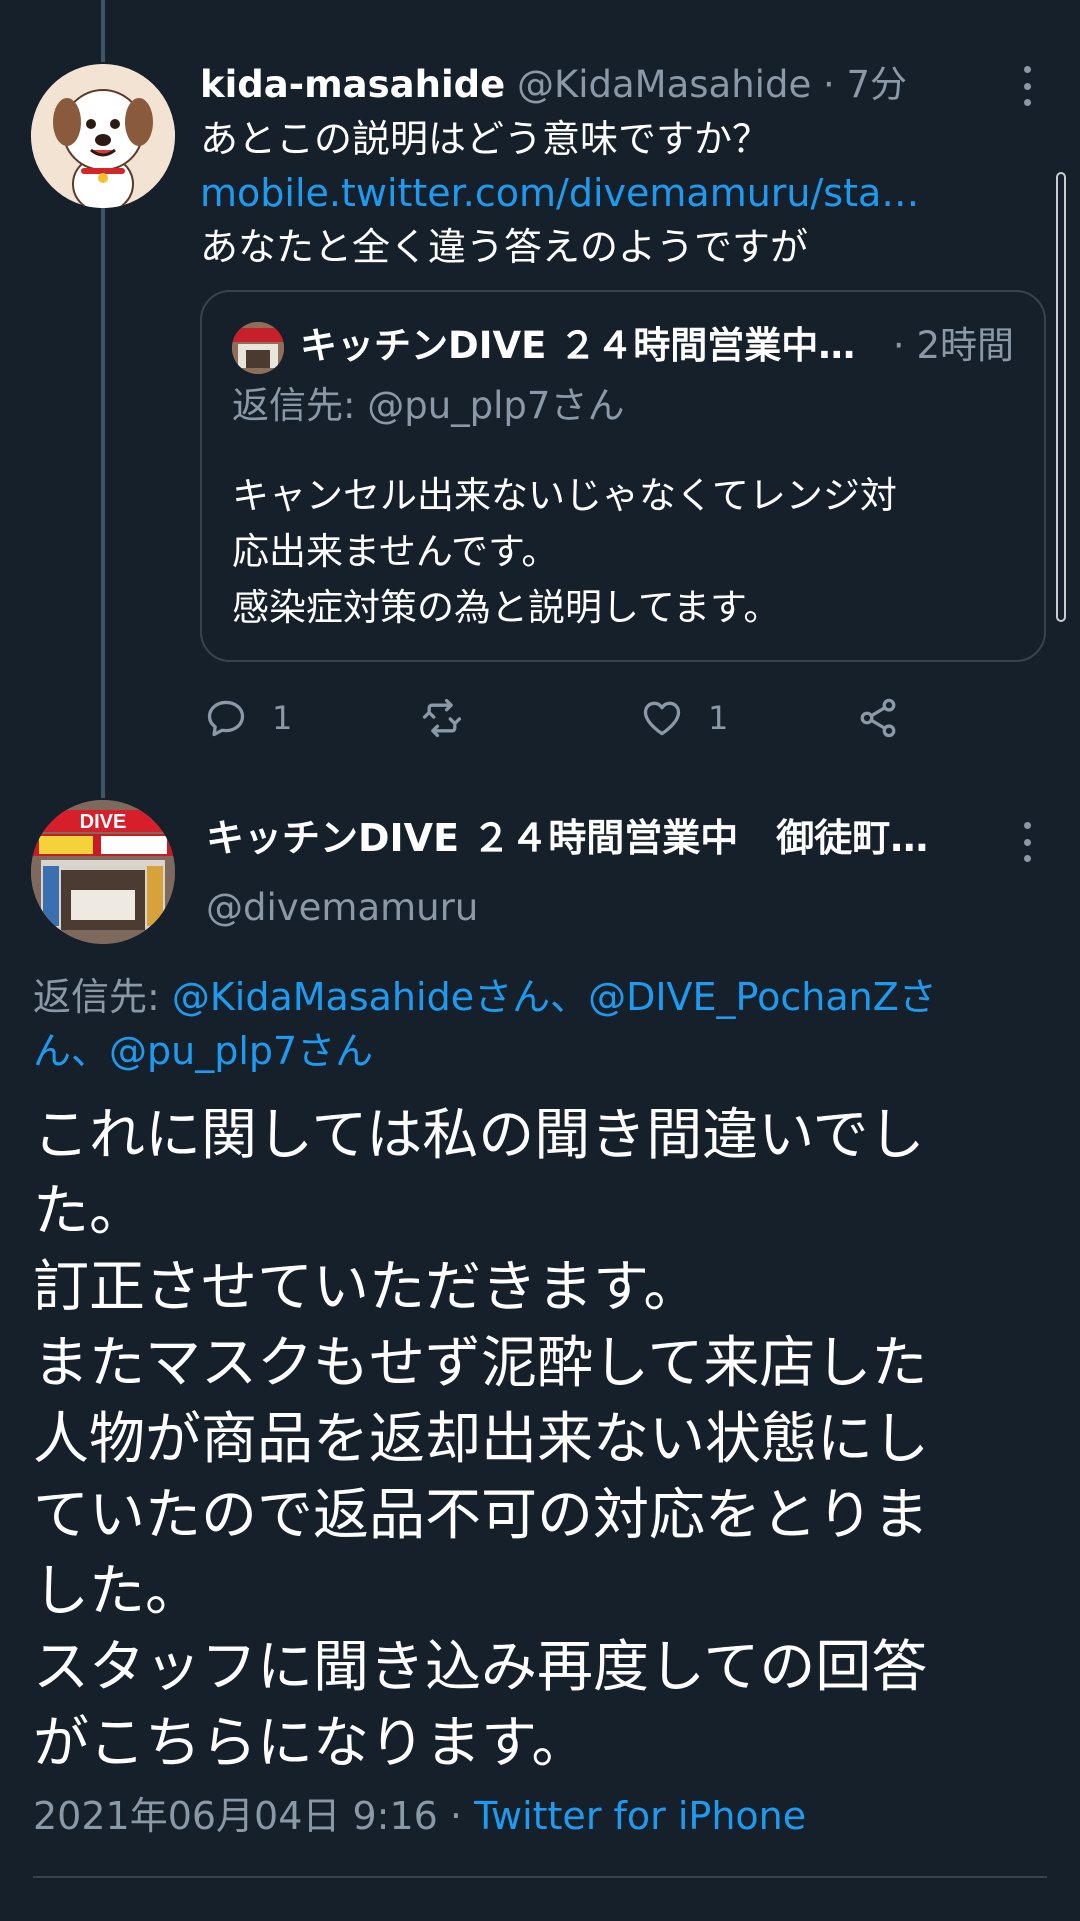 The height and width of the screenshot is (1921, 1080). I want to click on tweet-text-line: がこちらになります。, so click(310, 1743).